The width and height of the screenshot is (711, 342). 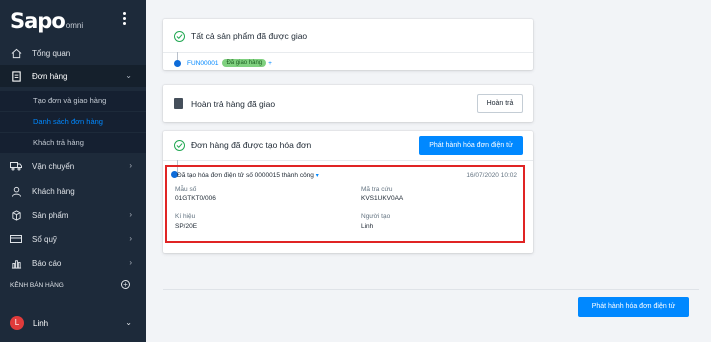 What do you see at coordinates (177, 63) in the screenshot?
I see `timeline-dot` at bounding box center [177, 63].